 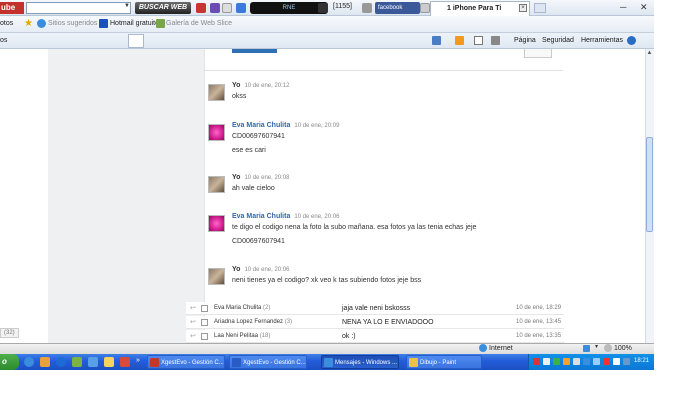 What do you see at coordinates (608, 348) in the screenshot?
I see `zoom-icon` at bounding box center [608, 348].